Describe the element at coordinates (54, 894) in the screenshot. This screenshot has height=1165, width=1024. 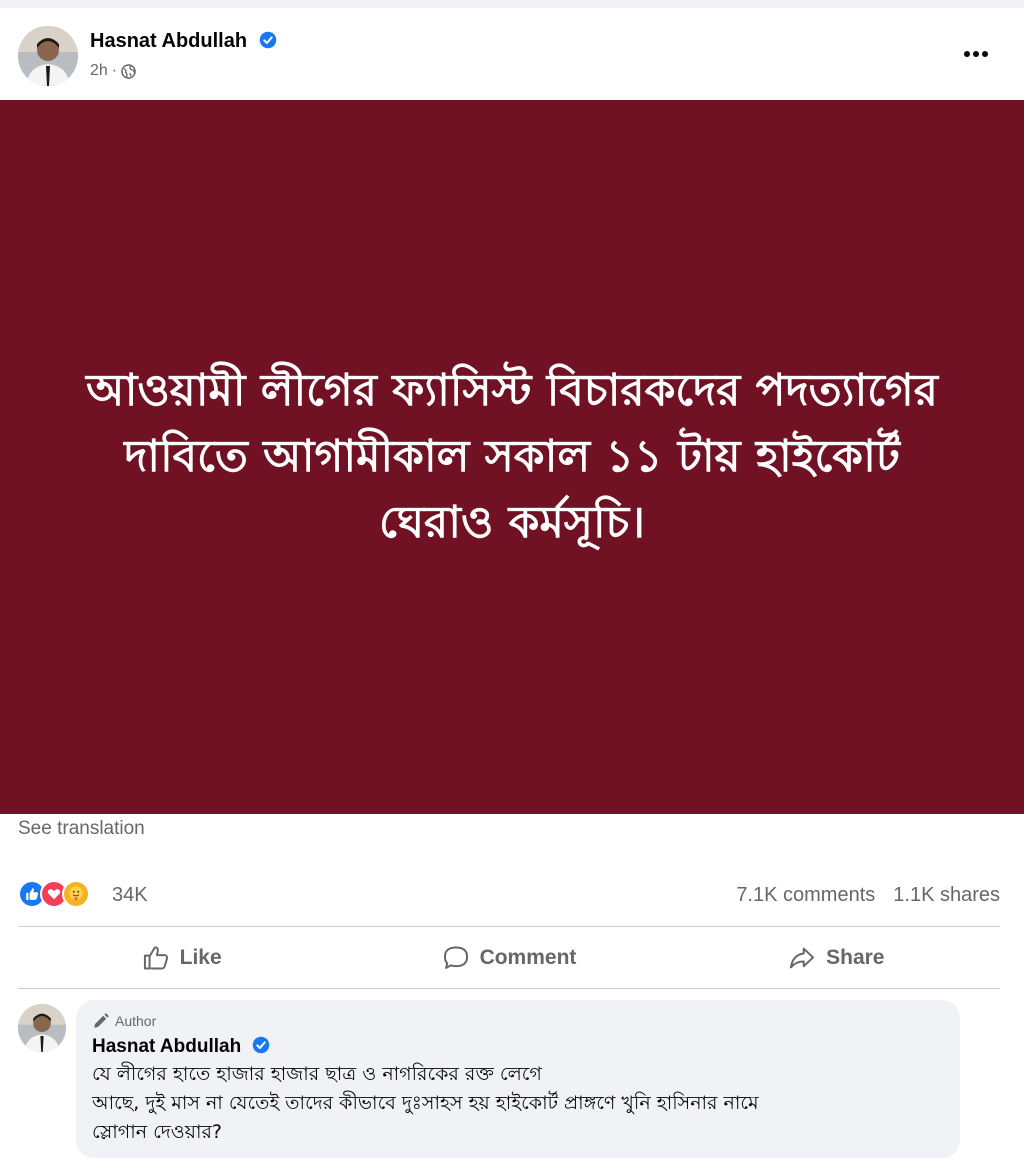
I see `reaction-icons` at that location.